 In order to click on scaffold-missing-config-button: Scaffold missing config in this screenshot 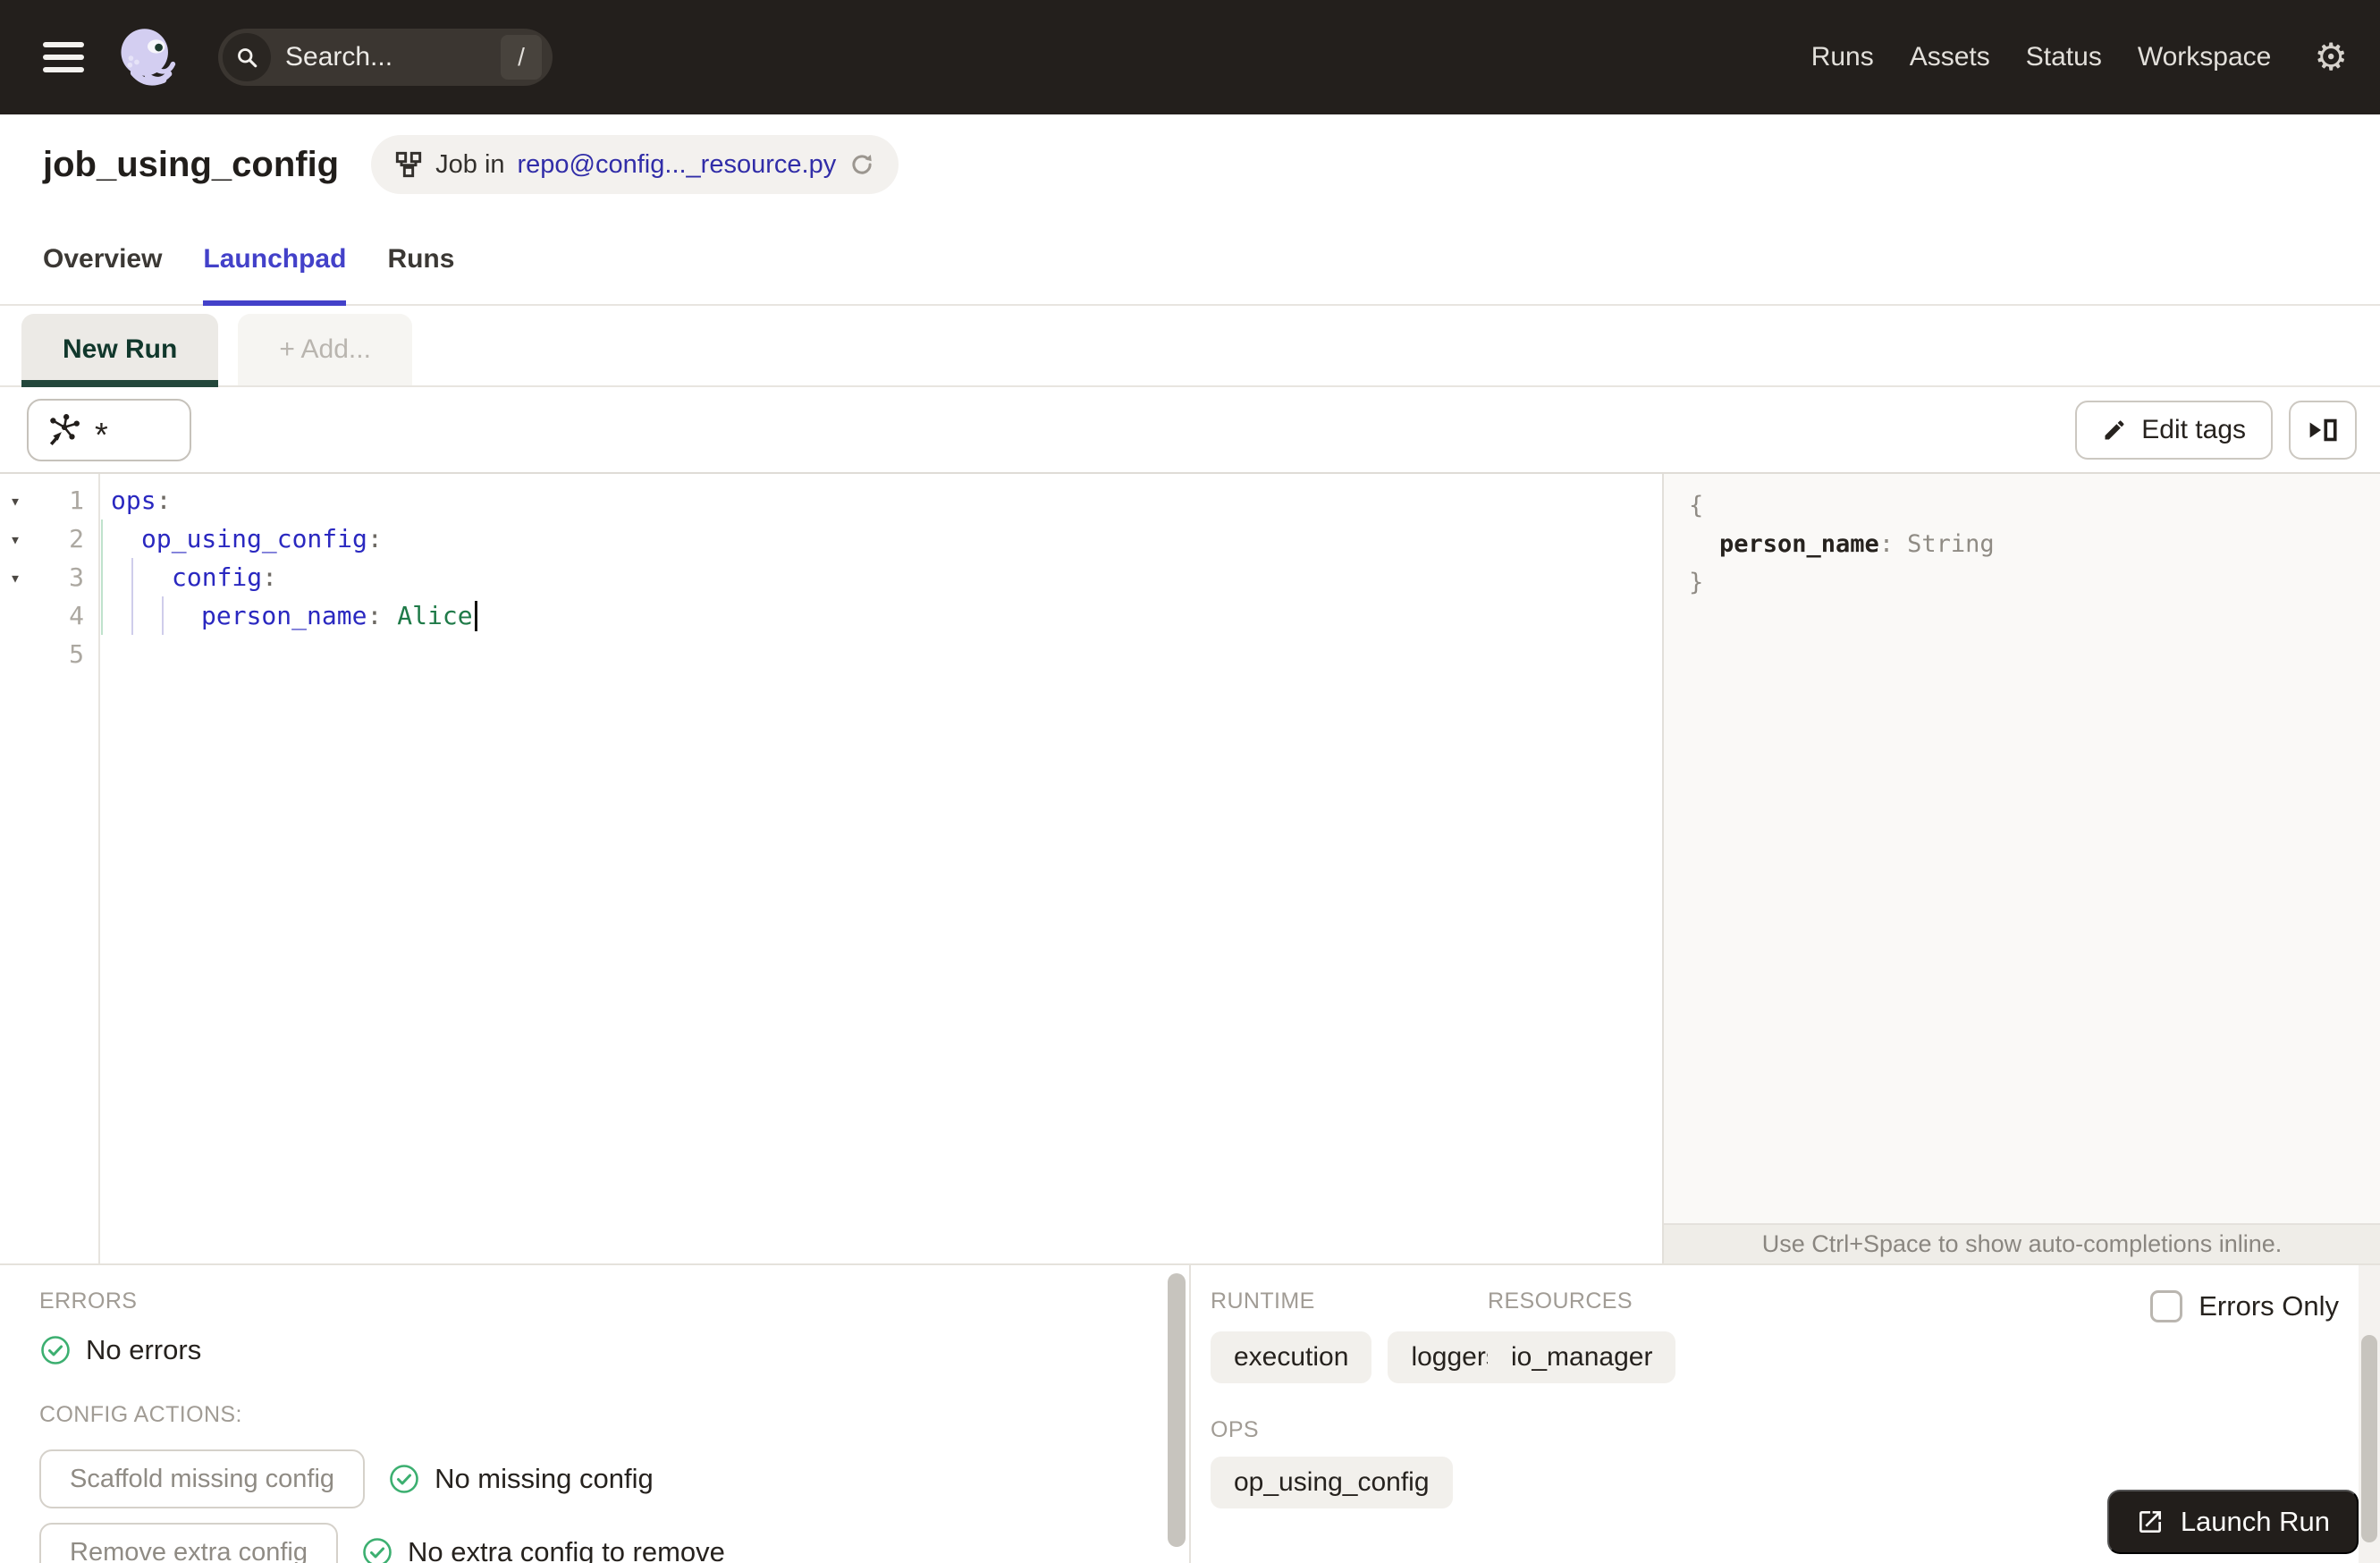, I will do `click(202, 1478)`.